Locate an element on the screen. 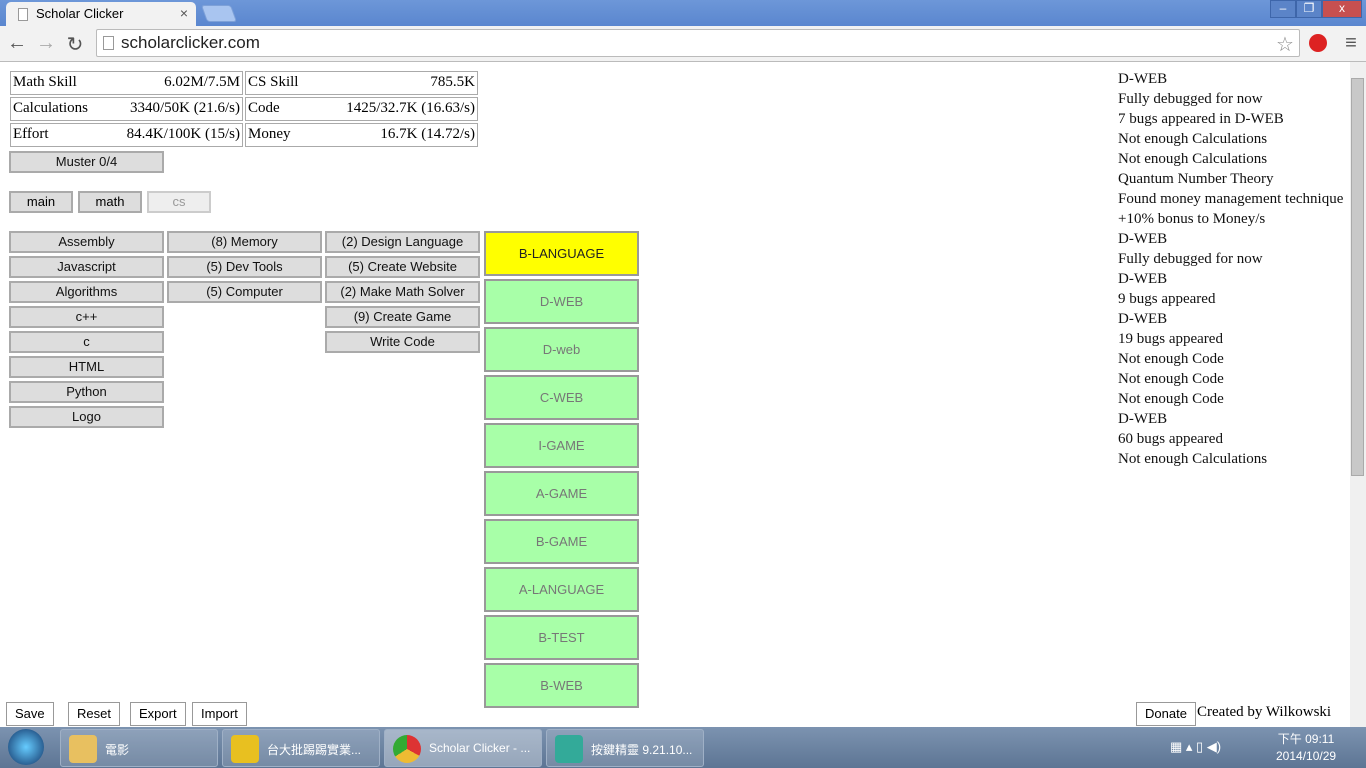 The height and width of the screenshot is (768, 1366). col2-button: (8) Memory is located at coordinates (244, 242).